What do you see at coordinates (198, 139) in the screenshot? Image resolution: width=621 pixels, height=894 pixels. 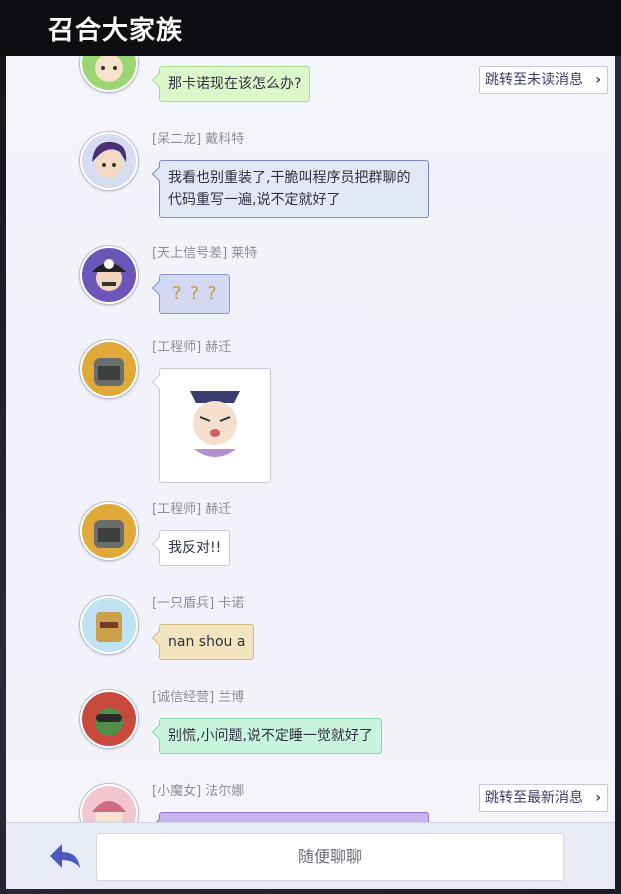 I see `sender-name: [呆二龙] 戴科特` at bounding box center [198, 139].